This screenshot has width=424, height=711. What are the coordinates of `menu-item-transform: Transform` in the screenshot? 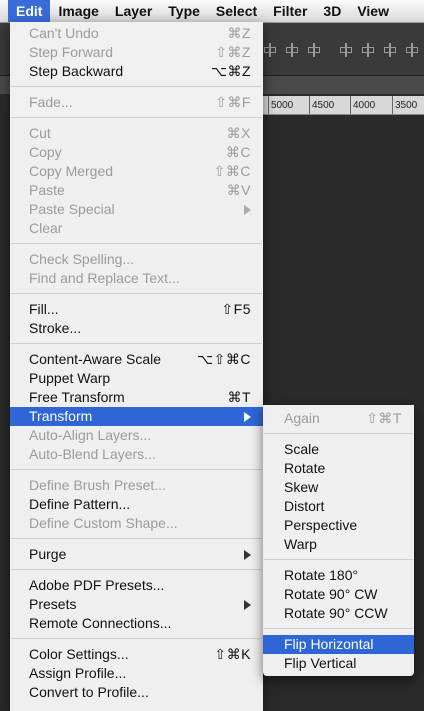 It's located at (136, 416).